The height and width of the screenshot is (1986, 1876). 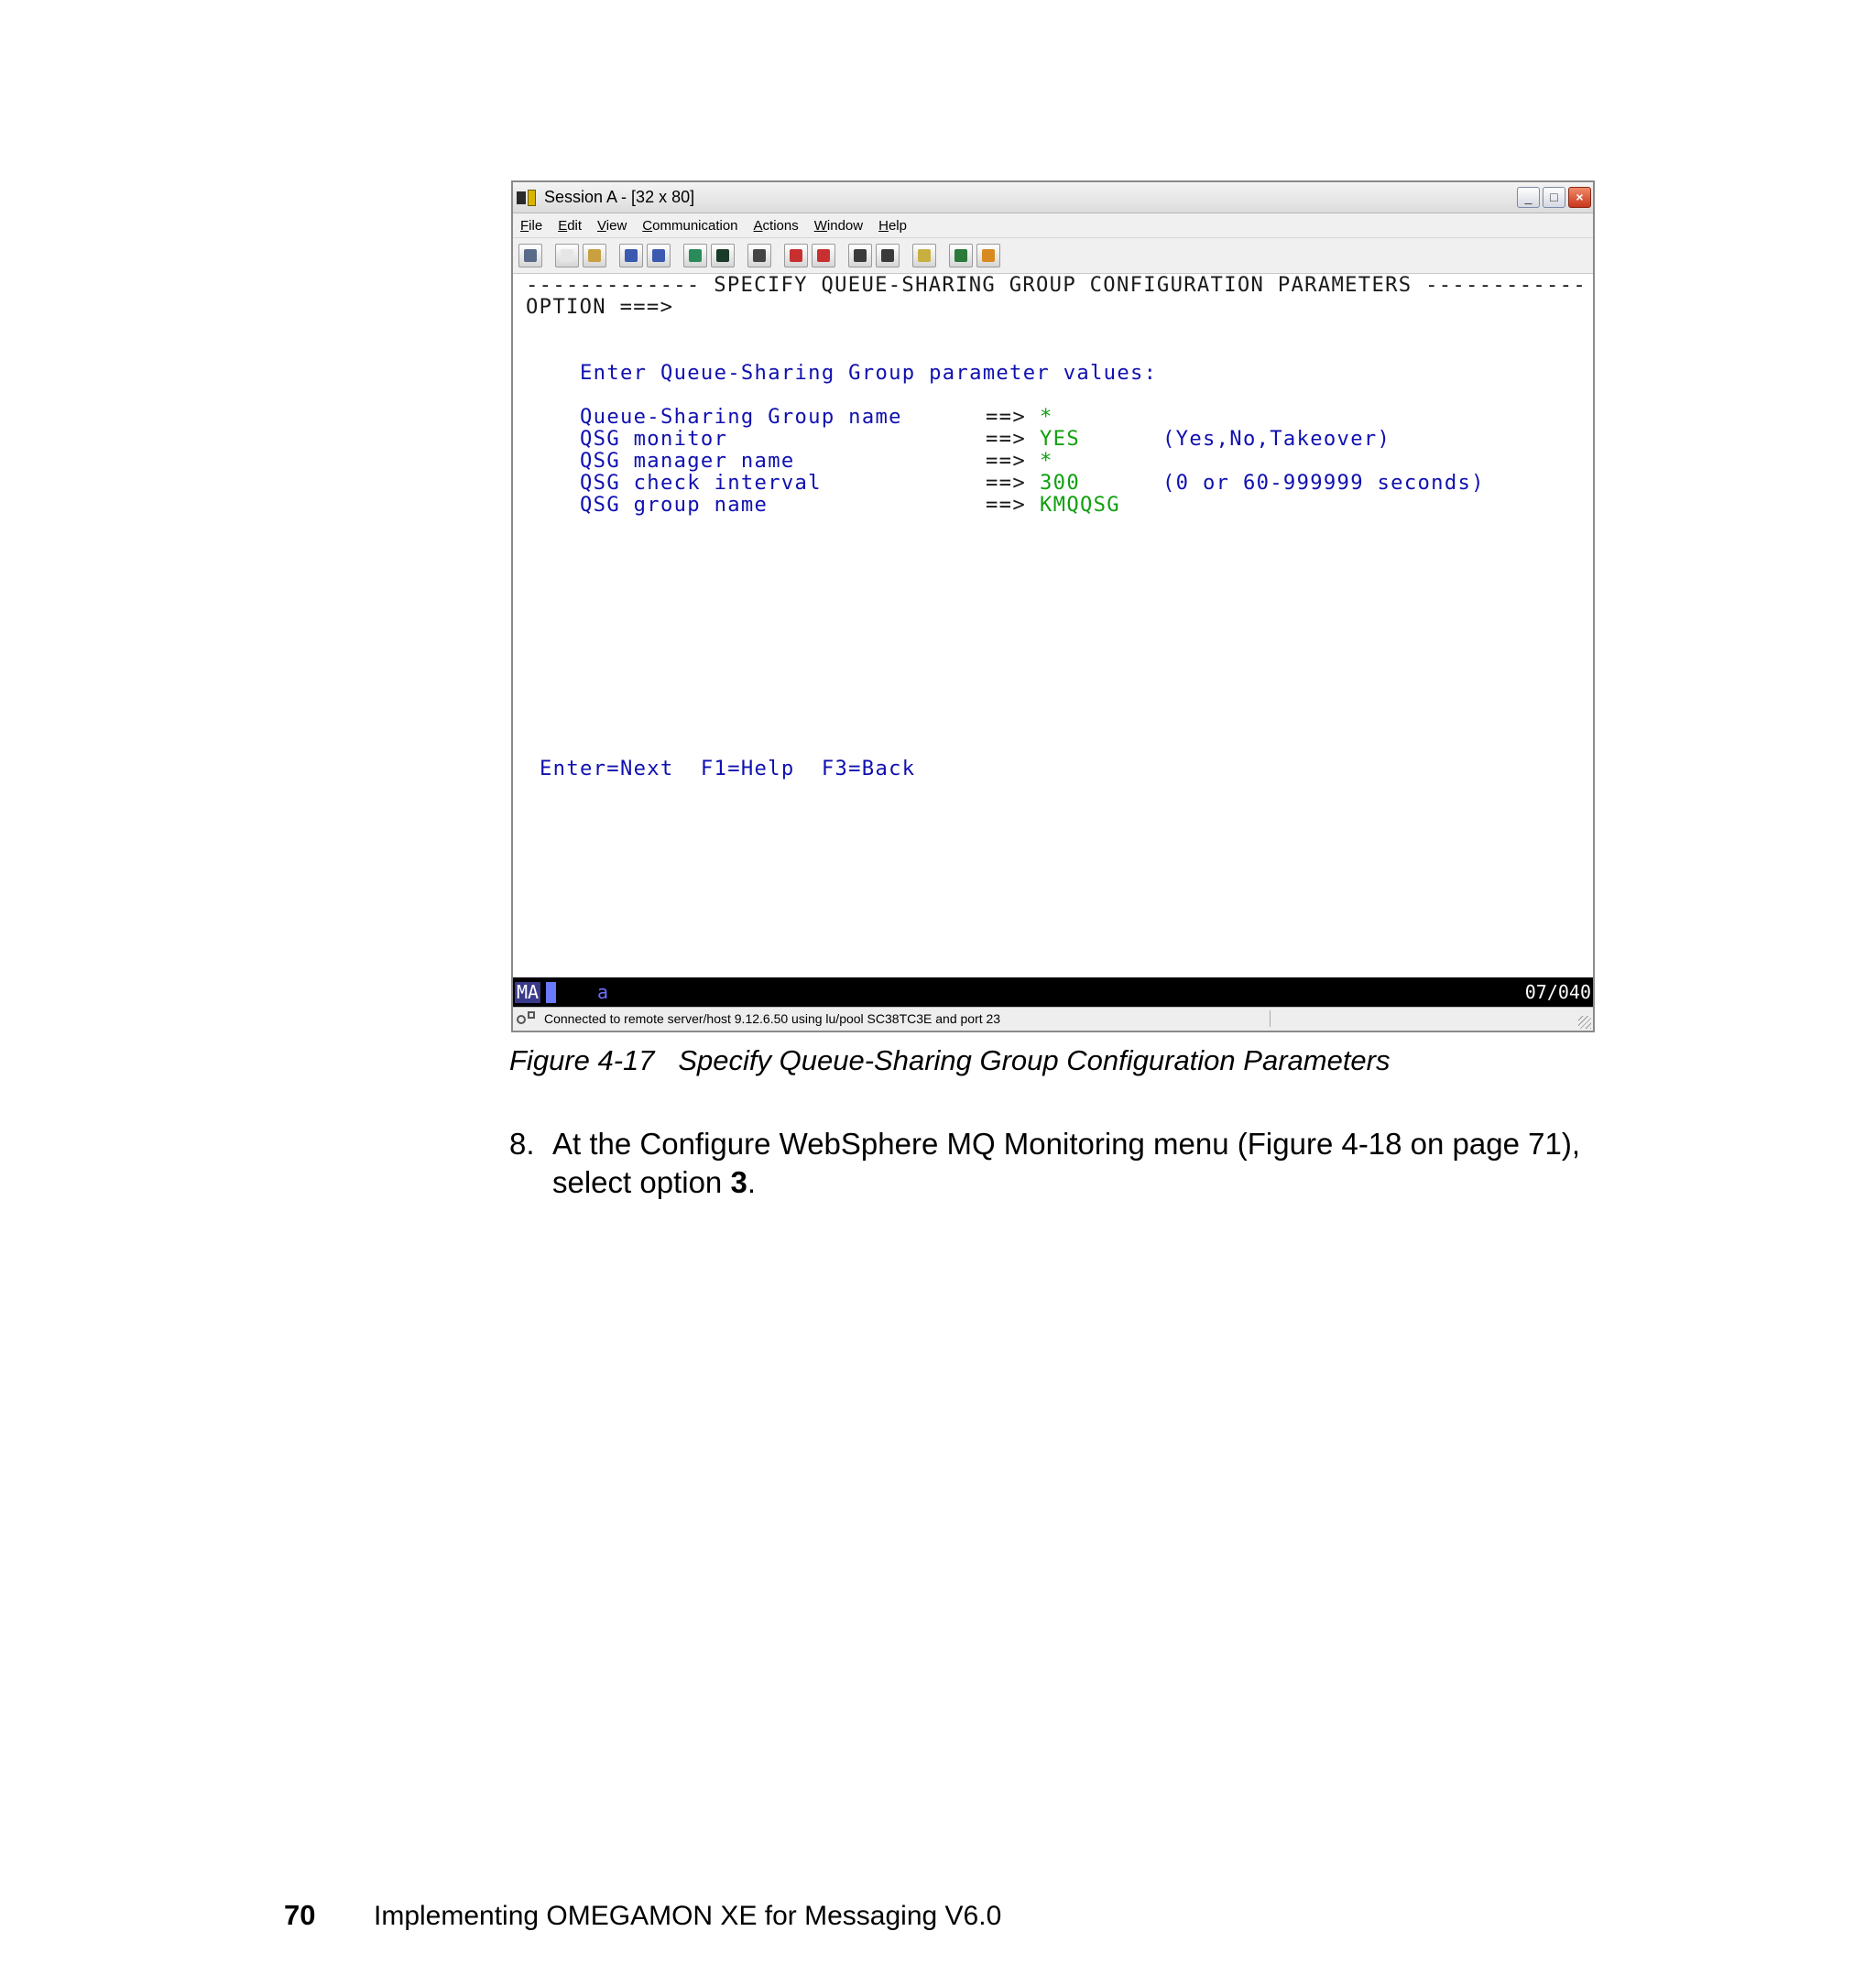 What do you see at coordinates (728, 768) in the screenshot?
I see `pf-key-legend: Enter=Next F1=Help F3=Back` at bounding box center [728, 768].